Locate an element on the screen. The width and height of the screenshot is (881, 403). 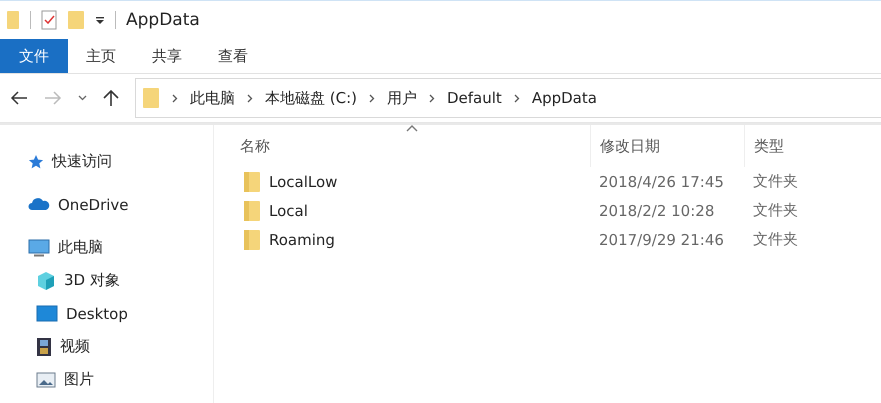
breadcrumb-item: 用户 is located at coordinates (402, 98).